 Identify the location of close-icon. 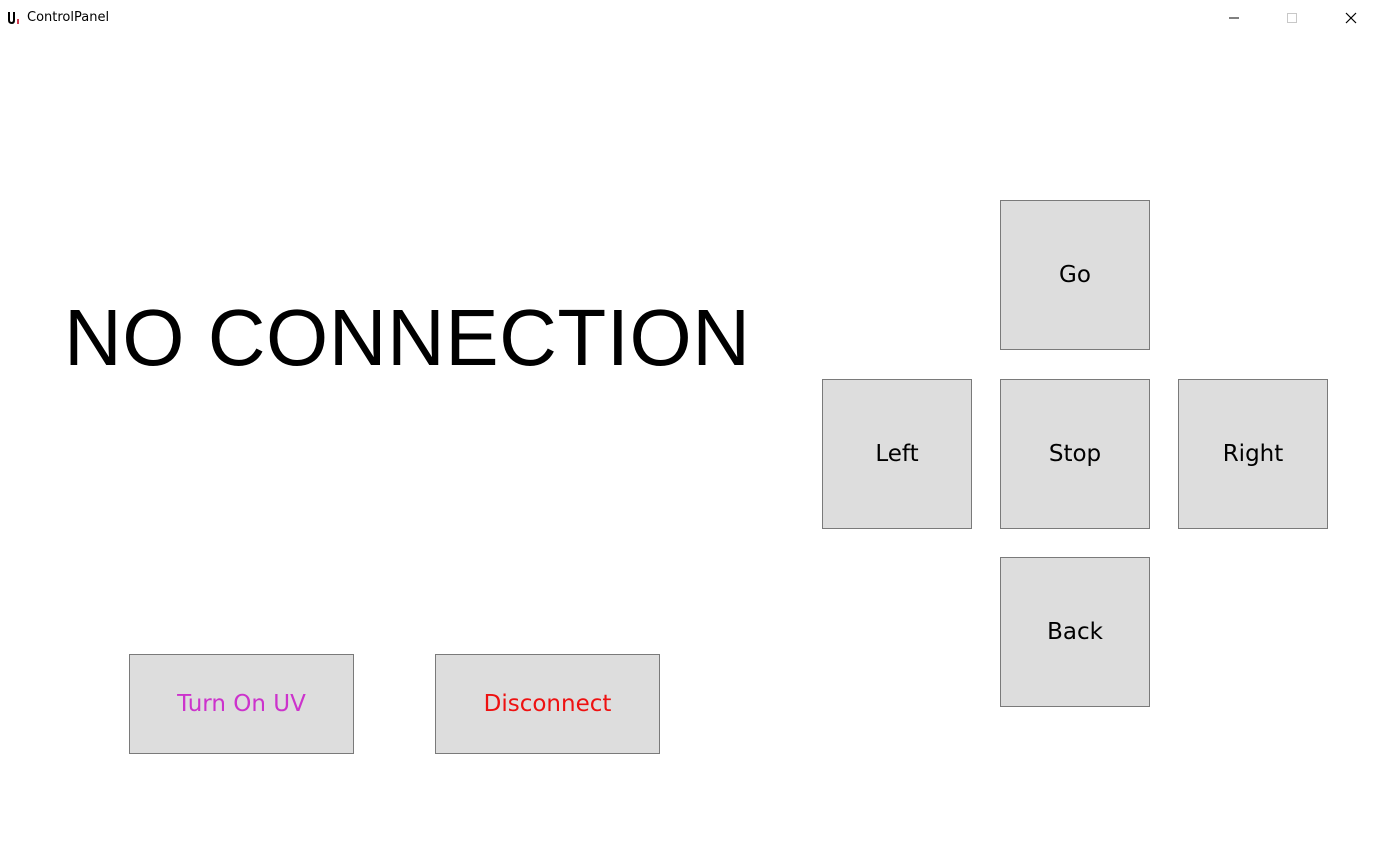
(1351, 18).